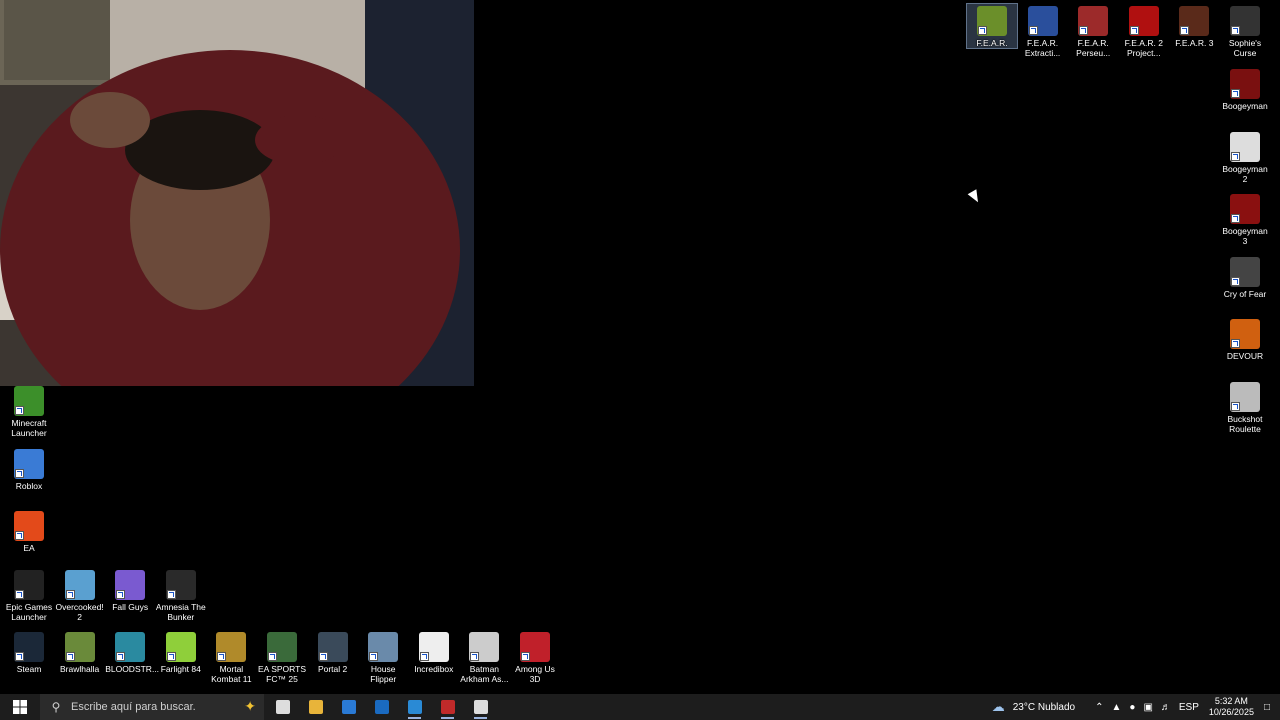 This screenshot has height=720, width=1280. Describe the element at coordinates (332, 647) in the screenshot. I see `portal-2-icon` at that location.